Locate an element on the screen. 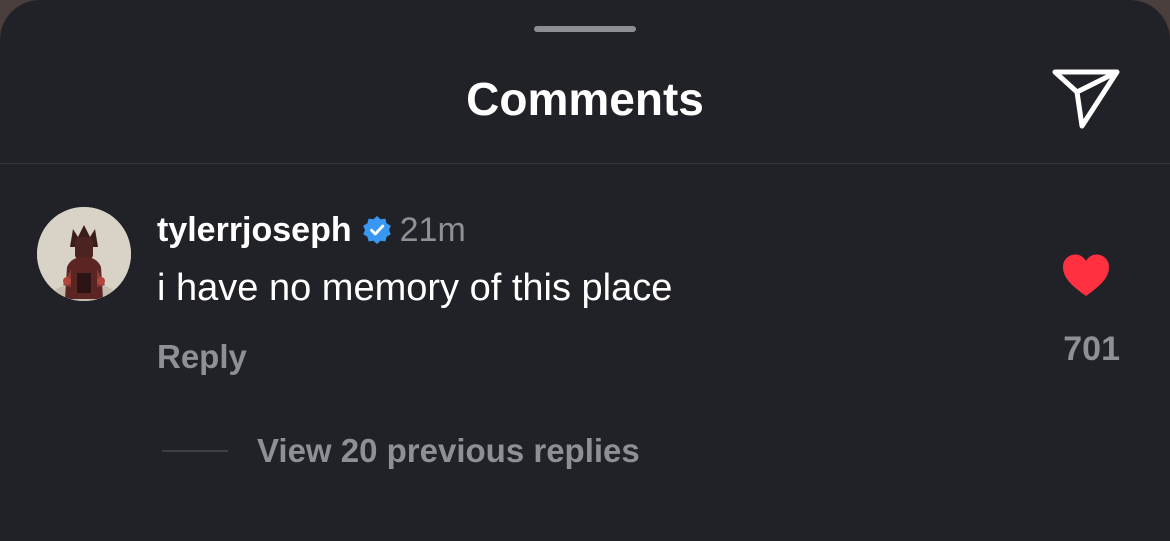 The width and height of the screenshot is (1170, 541). like-count: 701 is located at coordinates (1091, 349).